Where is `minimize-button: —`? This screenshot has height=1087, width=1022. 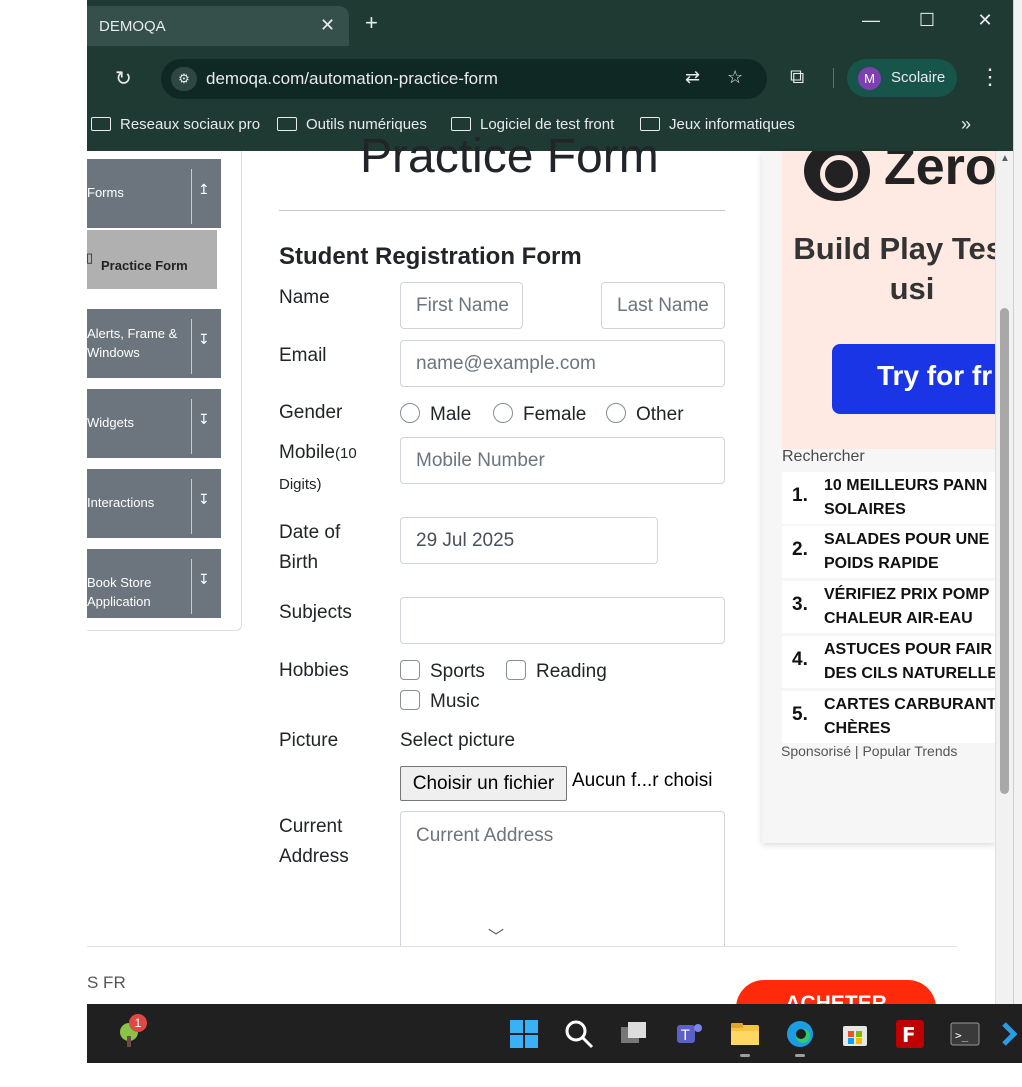
minimize-button: — is located at coordinates (871, 25).